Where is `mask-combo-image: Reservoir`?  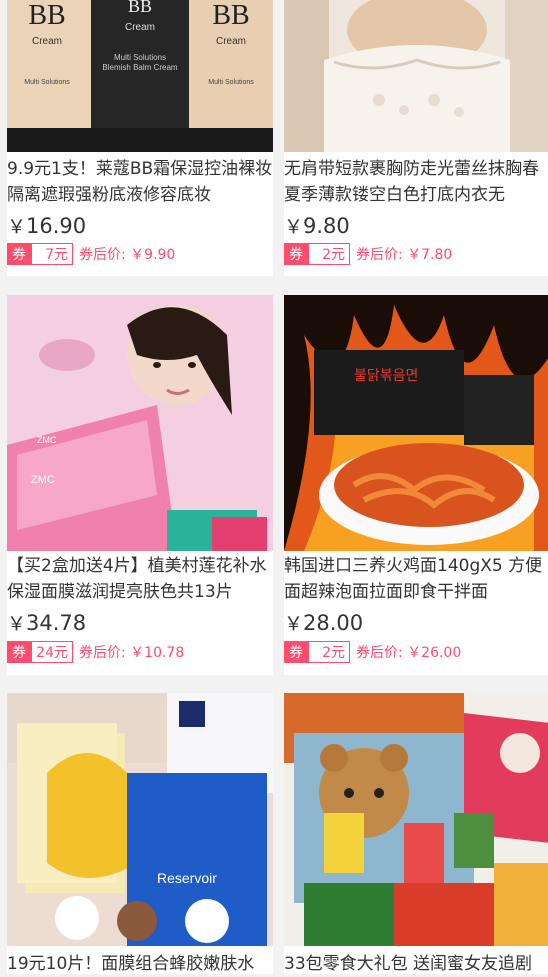
mask-combo-image: Reservoir is located at coordinates (140, 819).